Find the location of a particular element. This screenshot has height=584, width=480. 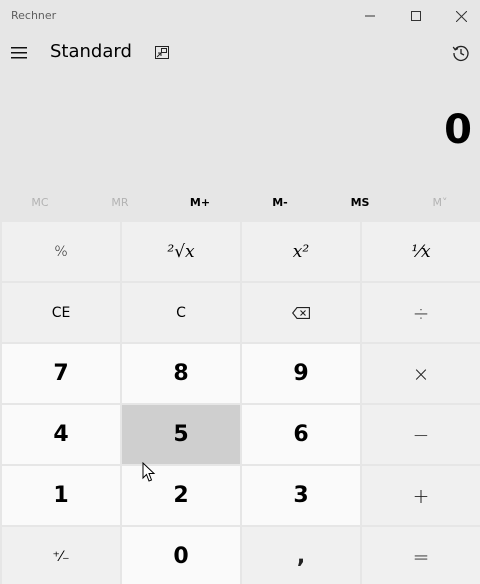

equals-label: = is located at coordinates (421, 556).